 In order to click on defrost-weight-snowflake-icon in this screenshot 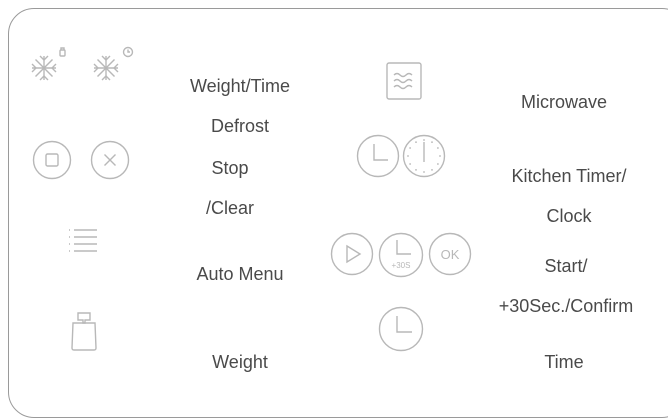, I will do `click(48, 68)`.